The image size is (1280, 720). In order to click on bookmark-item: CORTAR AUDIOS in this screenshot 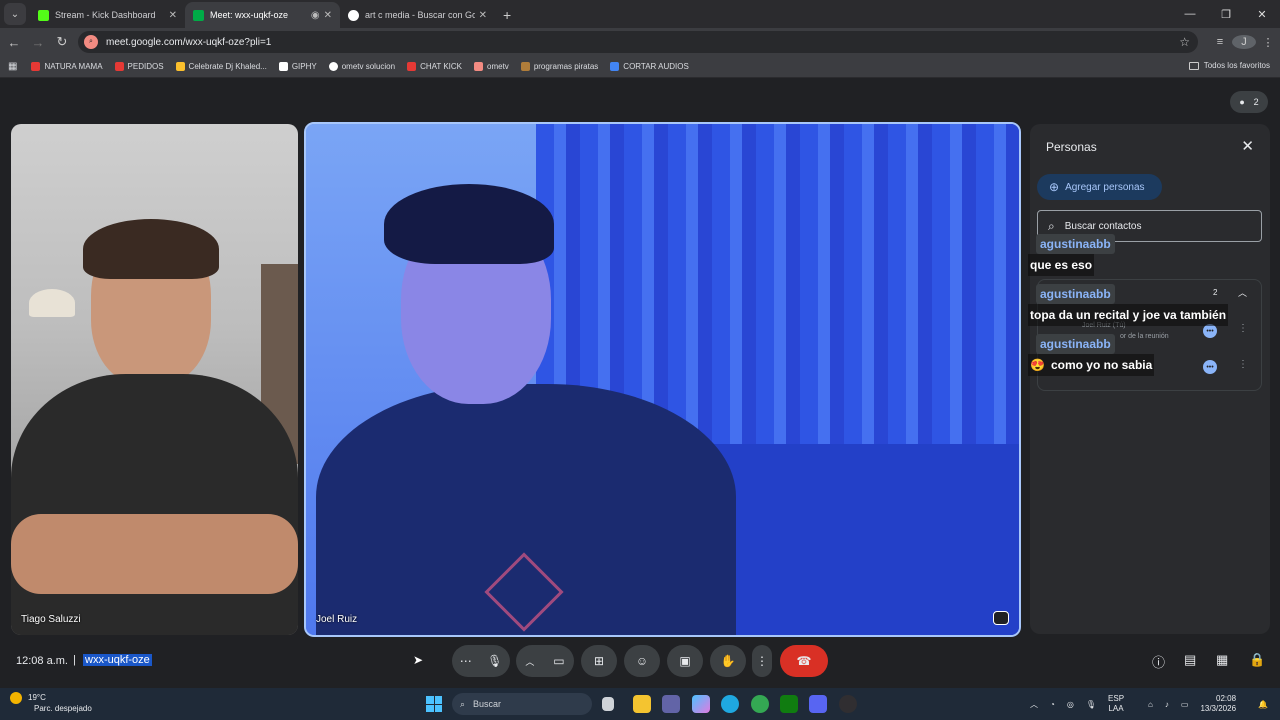, I will do `click(649, 66)`.